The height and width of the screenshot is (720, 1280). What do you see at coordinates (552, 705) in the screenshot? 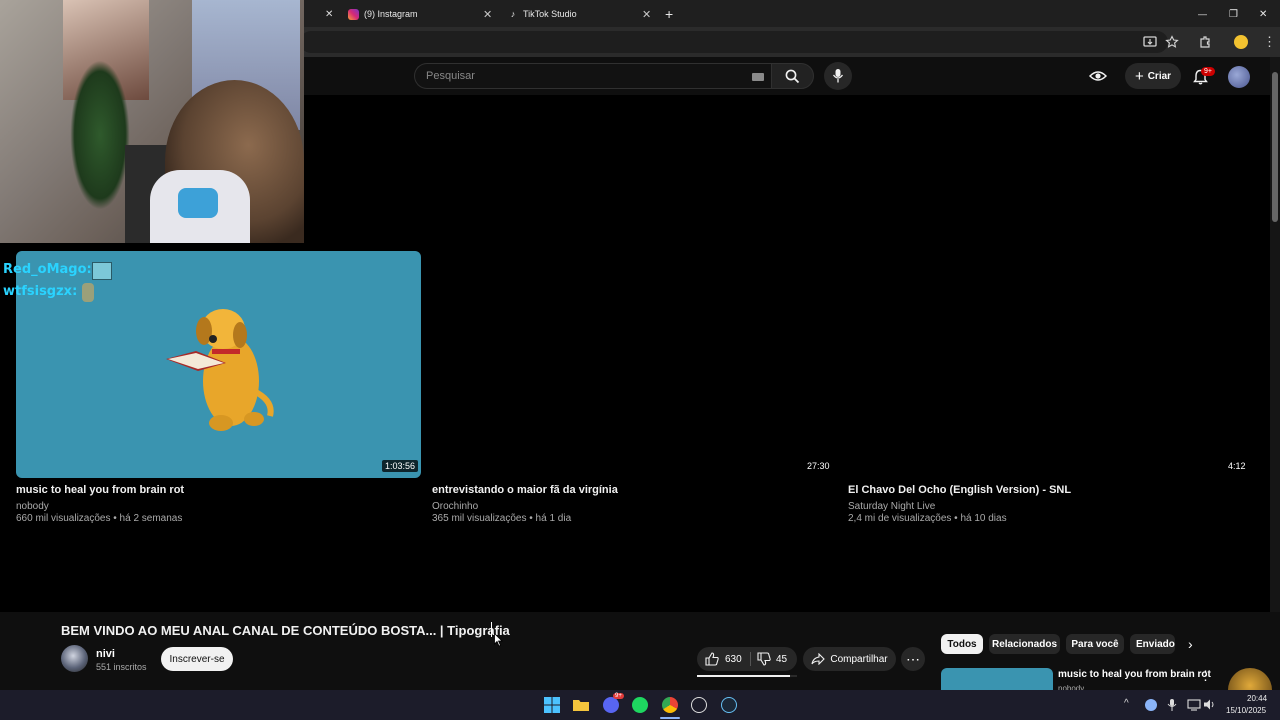
I see `windows-start-icon` at bounding box center [552, 705].